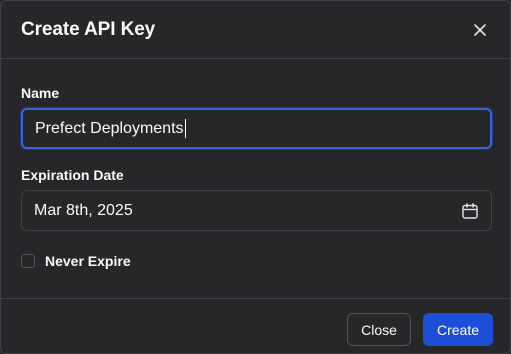 This screenshot has width=511, height=354. What do you see at coordinates (255, 298) in the screenshot?
I see `footer-divider` at bounding box center [255, 298].